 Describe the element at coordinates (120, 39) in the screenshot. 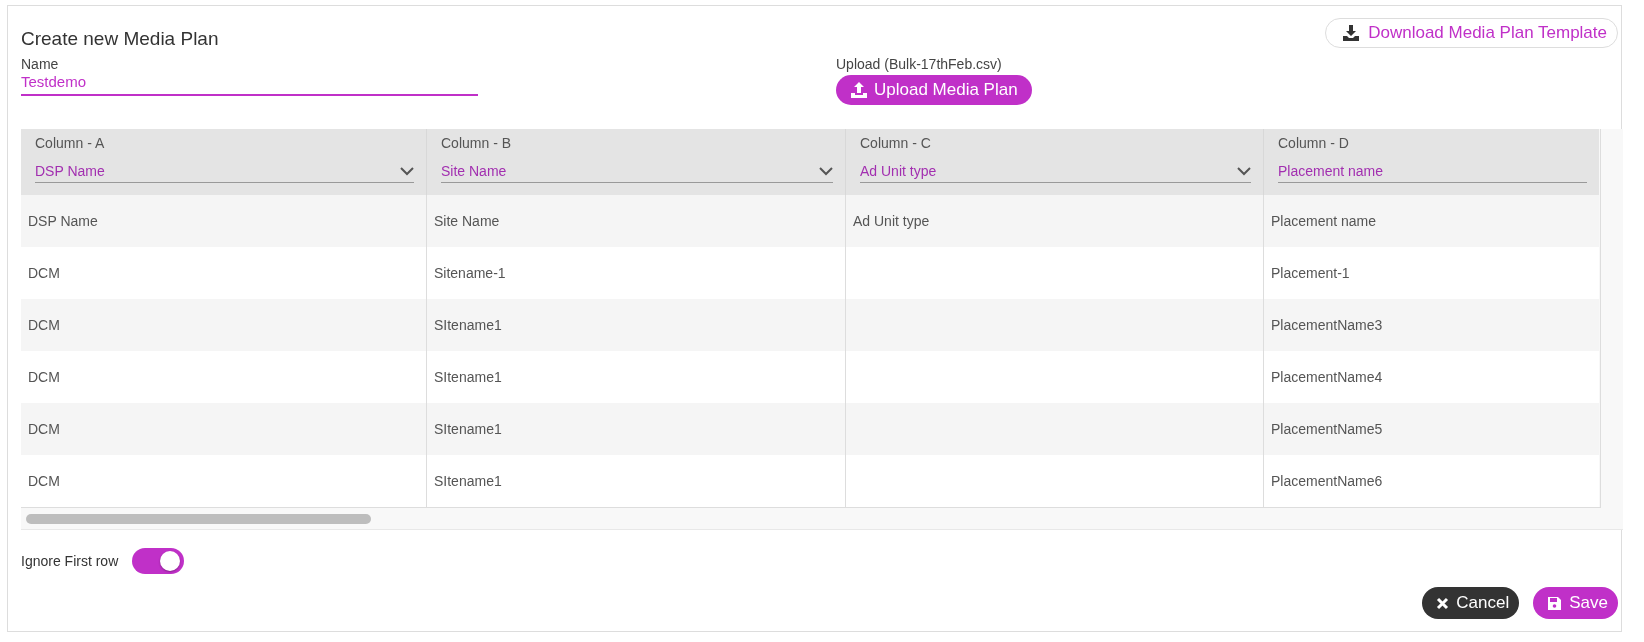

I see `page-title: Create new Media Plan` at that location.